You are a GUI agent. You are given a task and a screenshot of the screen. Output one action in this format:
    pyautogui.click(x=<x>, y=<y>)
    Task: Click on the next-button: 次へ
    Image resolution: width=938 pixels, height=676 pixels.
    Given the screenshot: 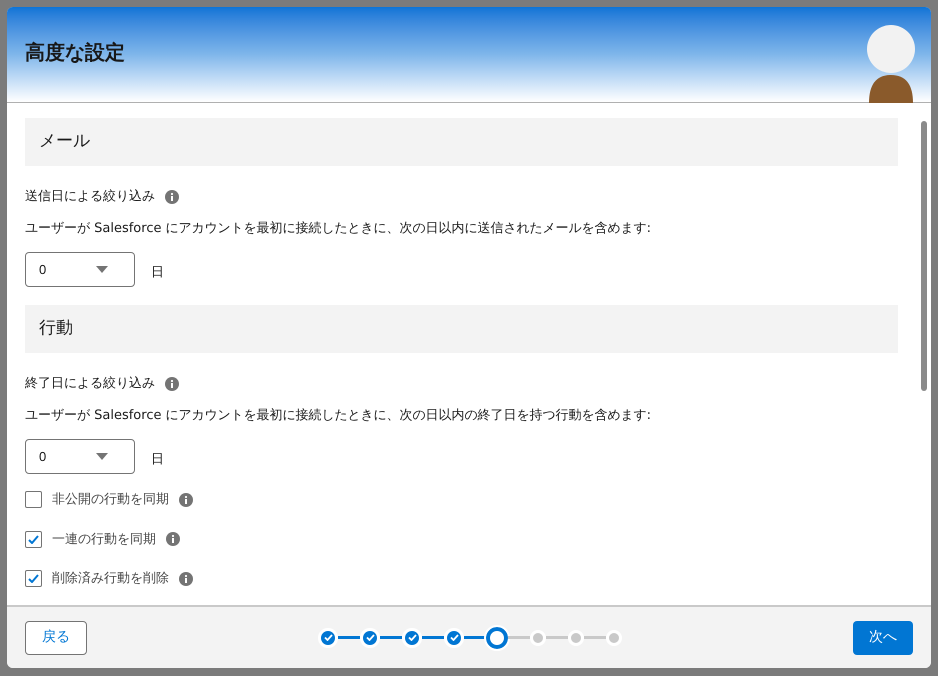 What is the action you would take?
    pyautogui.click(x=883, y=637)
    